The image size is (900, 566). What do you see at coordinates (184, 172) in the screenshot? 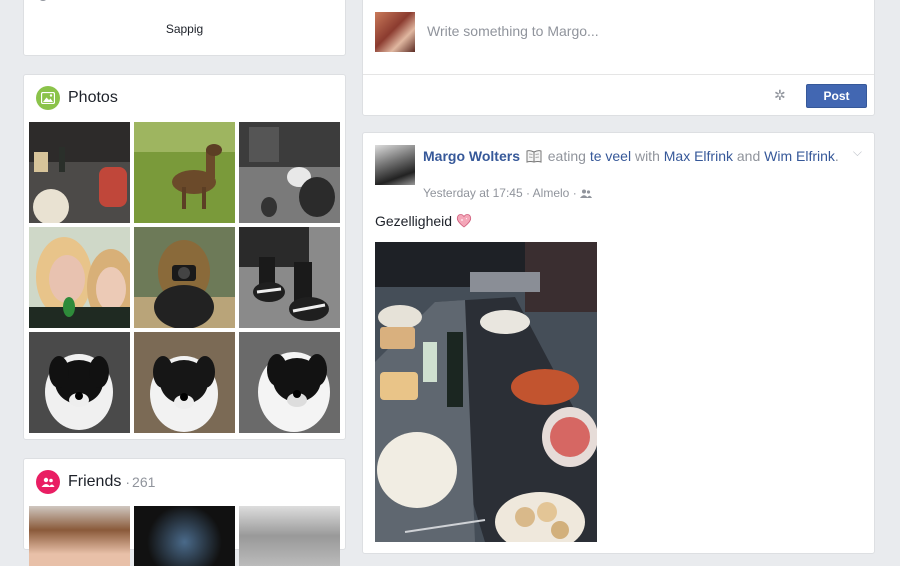
I see `photo-deer-on-grass` at bounding box center [184, 172].